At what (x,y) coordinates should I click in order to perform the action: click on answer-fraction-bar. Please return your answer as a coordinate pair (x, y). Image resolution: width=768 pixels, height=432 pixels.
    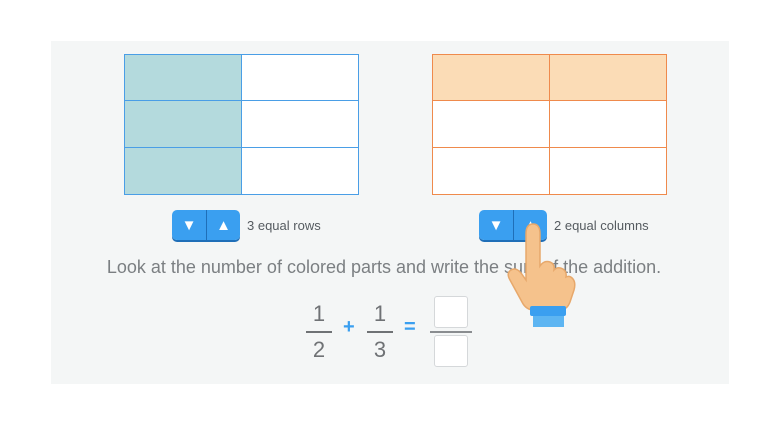
    Looking at the image, I should click on (451, 332).